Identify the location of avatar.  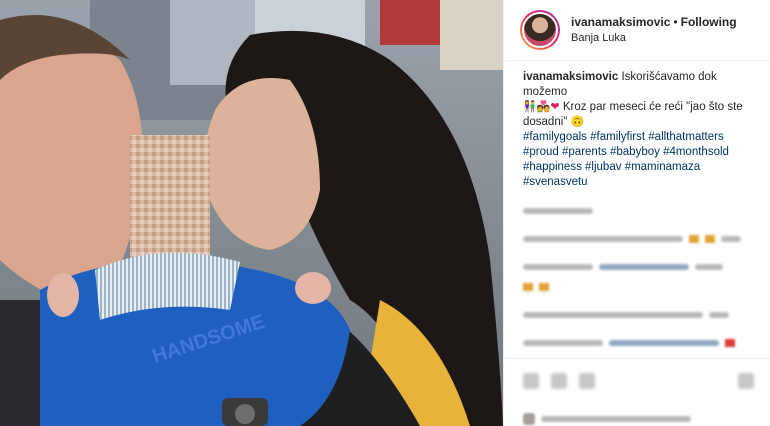
(540, 30).